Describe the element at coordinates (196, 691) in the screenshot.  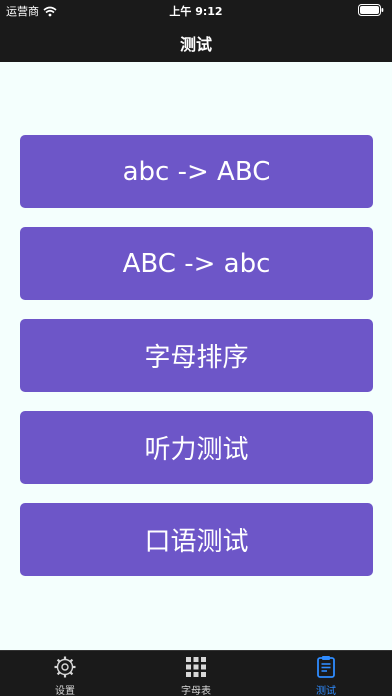
I see `tab-alphabet-label: 字母表` at that location.